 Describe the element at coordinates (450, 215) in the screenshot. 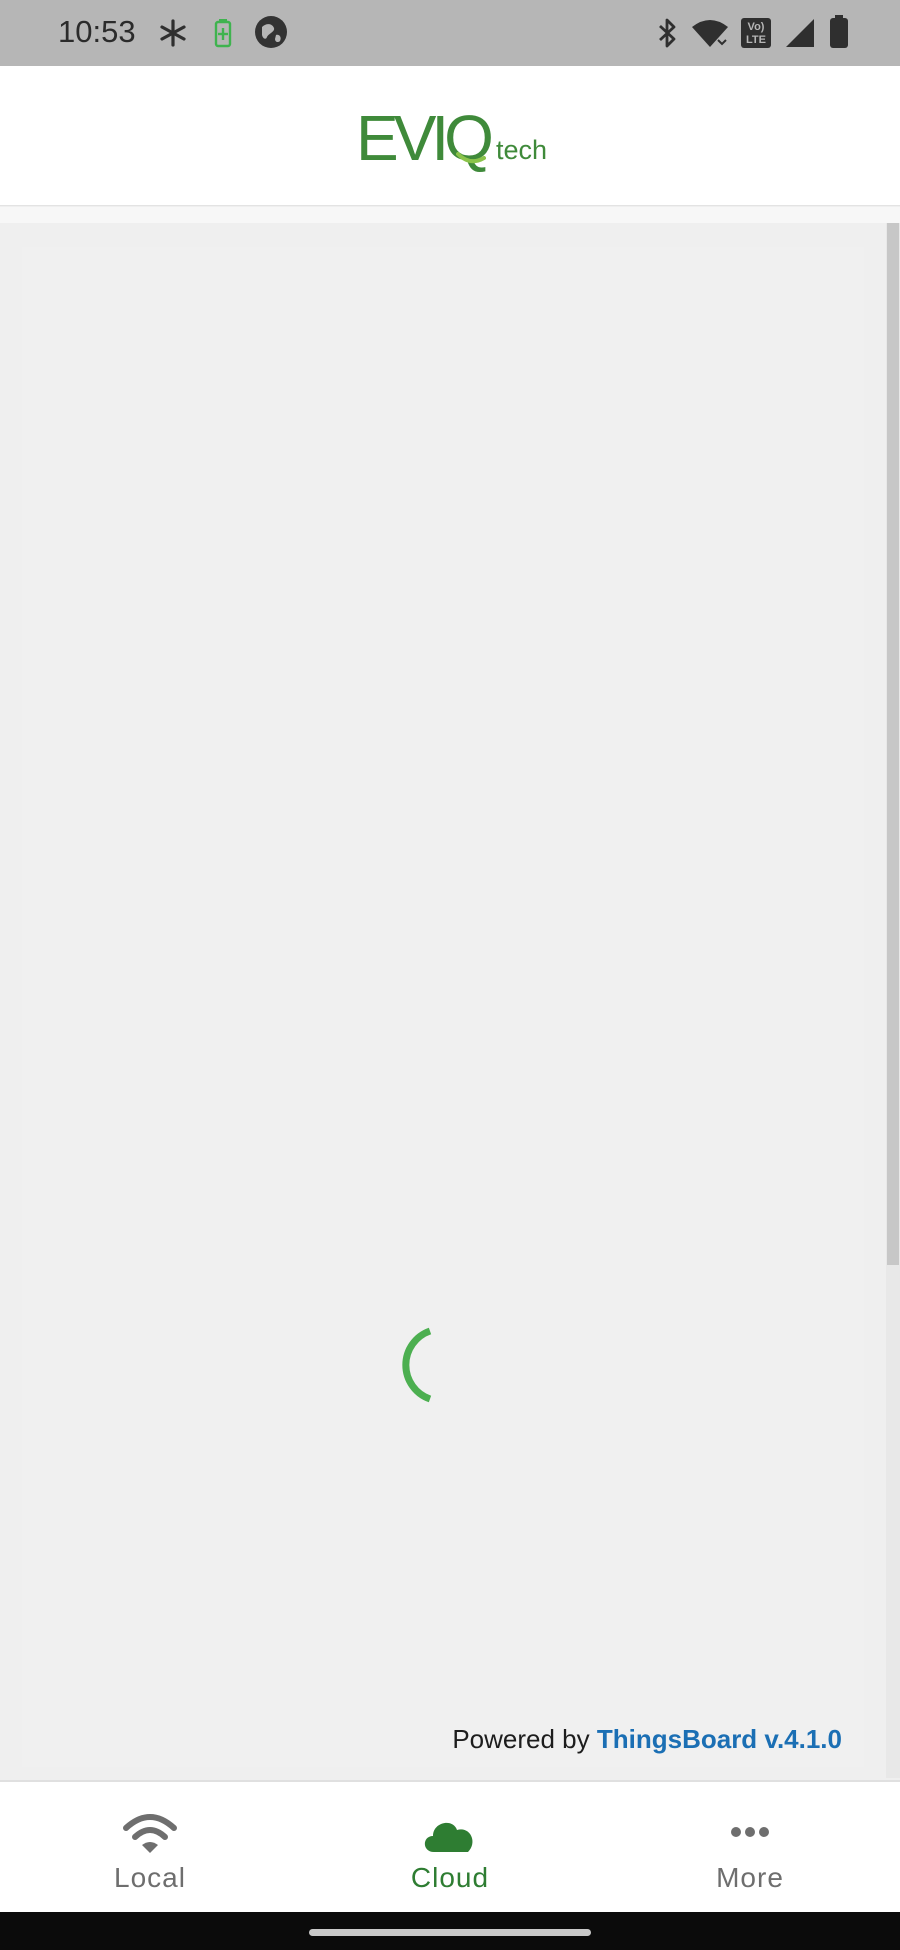

I see `content-top-strip` at that location.